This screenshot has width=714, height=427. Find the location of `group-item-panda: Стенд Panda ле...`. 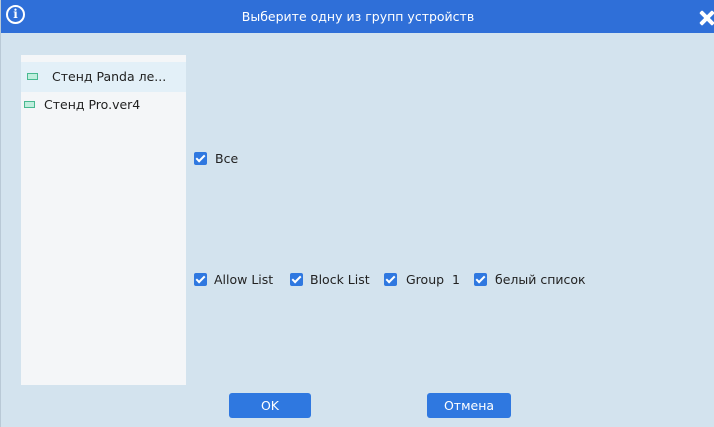

group-item-panda: Стенд Panda ле... is located at coordinates (103, 77).